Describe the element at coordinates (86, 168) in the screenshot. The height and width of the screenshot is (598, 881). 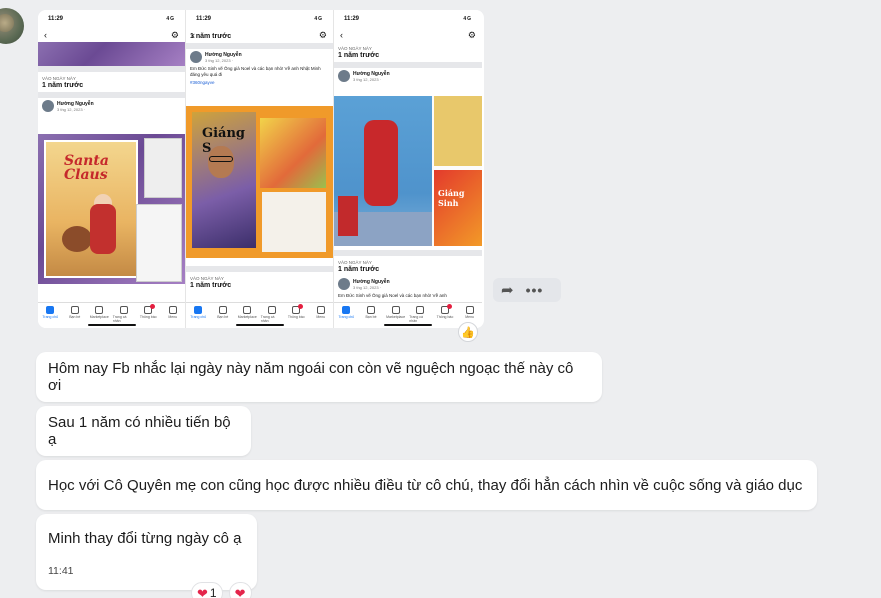
I see `artwork-text: Santa Claus` at that location.